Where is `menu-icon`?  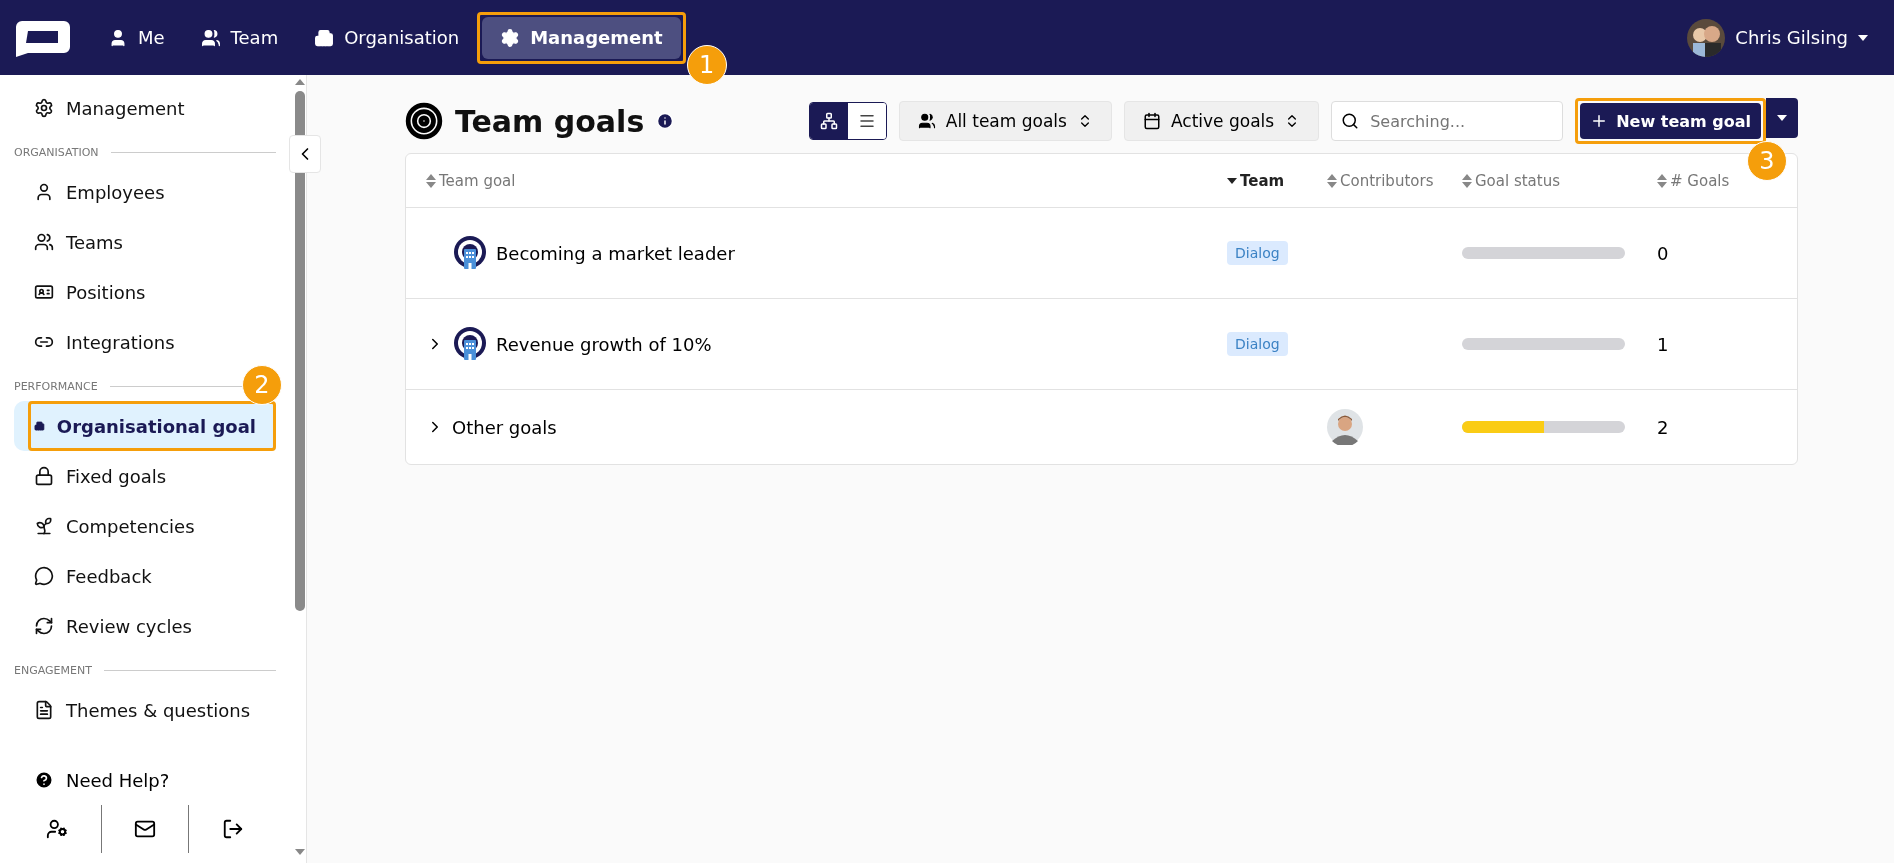 menu-icon is located at coordinates (866, 121).